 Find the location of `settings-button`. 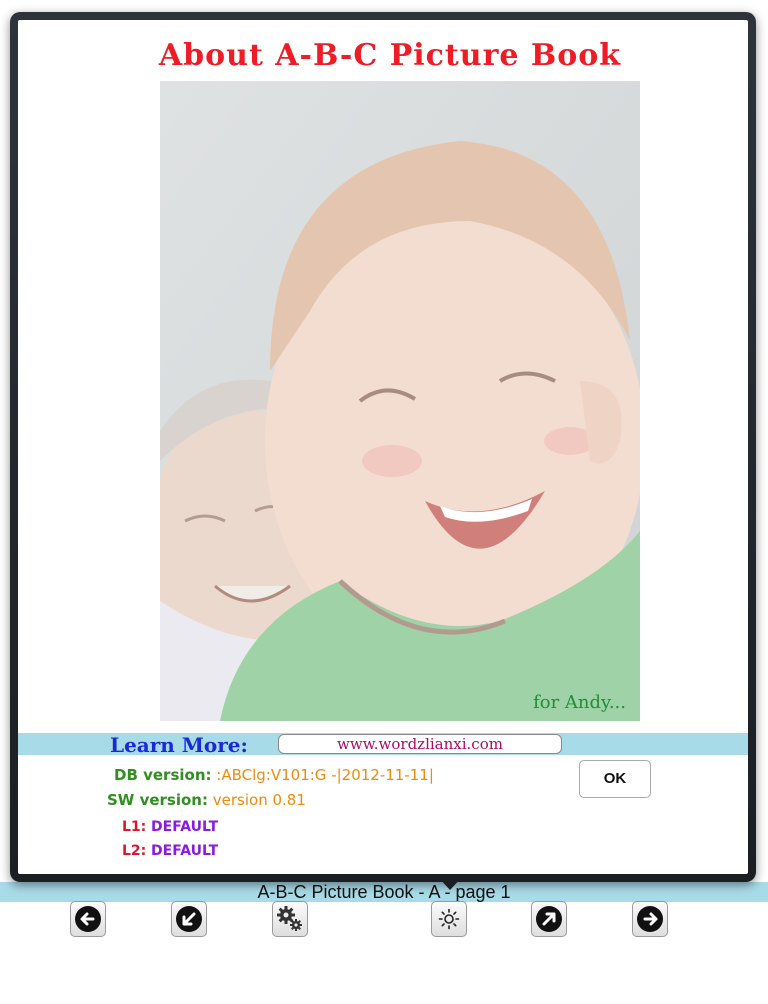

settings-button is located at coordinates (290, 919).